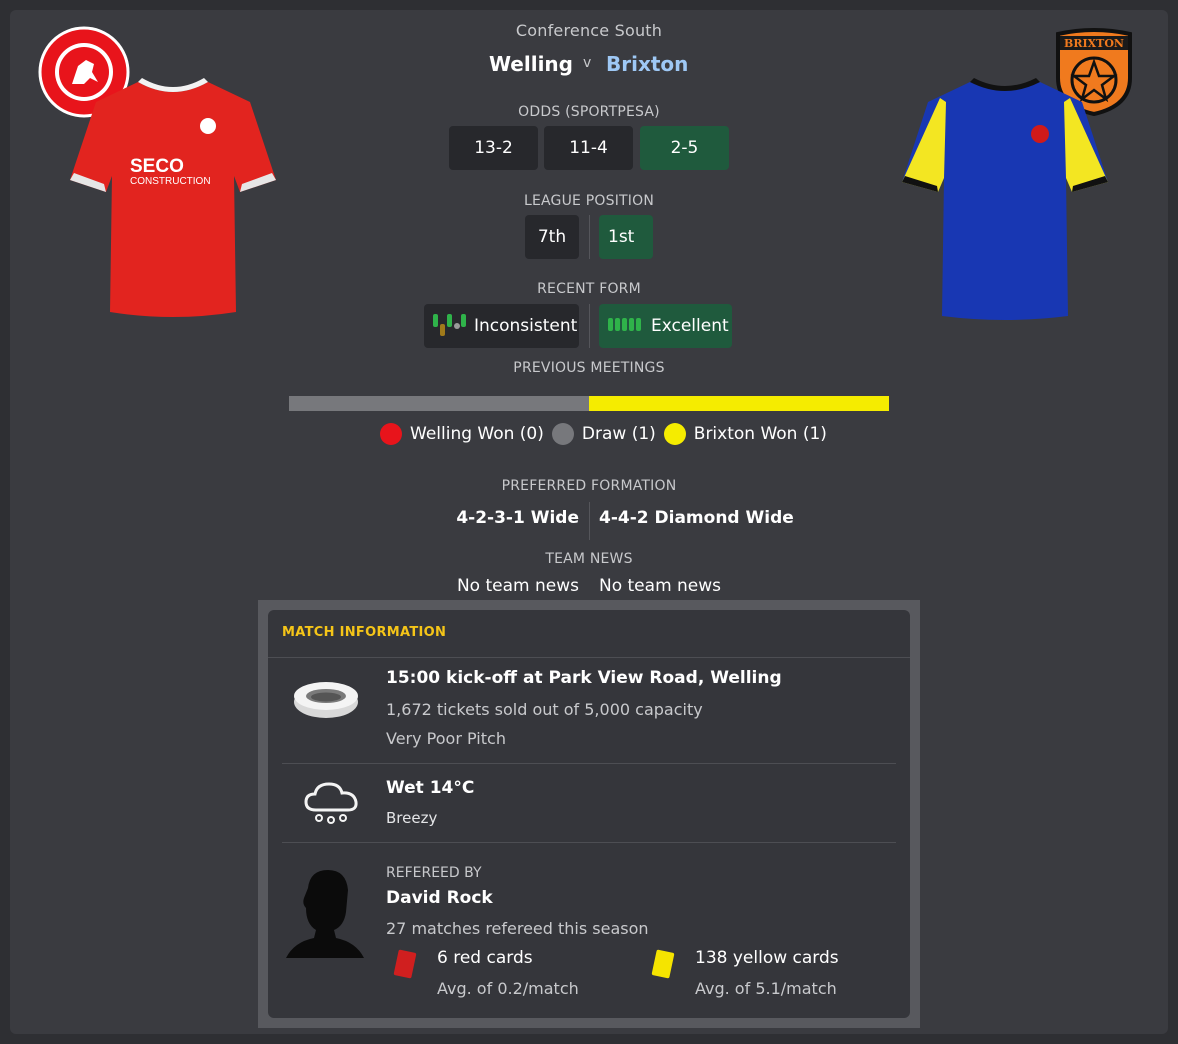  I want to click on referee-matches: 27 matches refereed this season, so click(517, 928).